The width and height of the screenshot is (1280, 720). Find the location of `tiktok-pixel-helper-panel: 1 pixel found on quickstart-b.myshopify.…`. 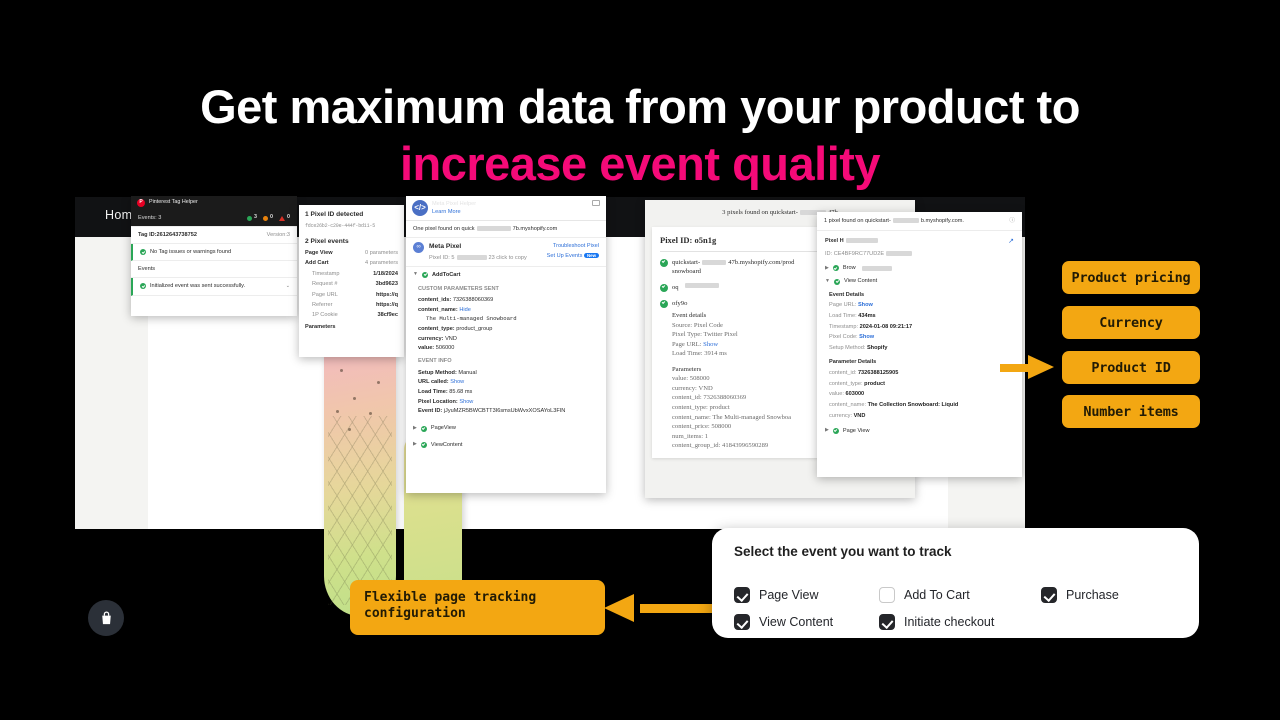

tiktok-pixel-helper-panel: 1 pixel found on quickstart-b.myshopify.… is located at coordinates (919, 344).